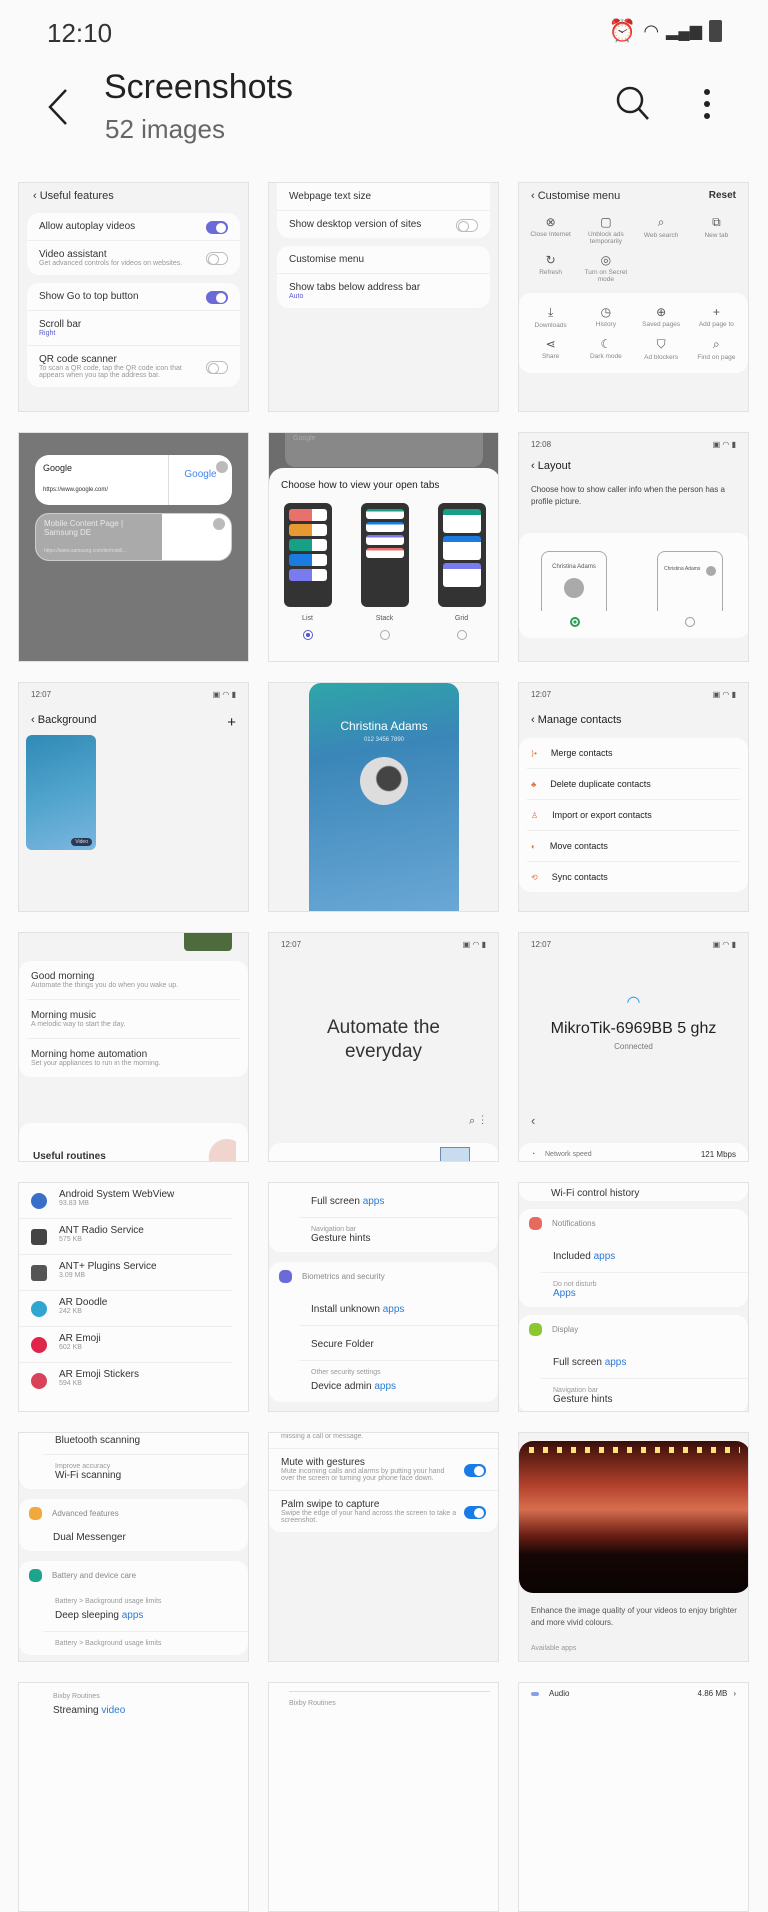  I want to click on app-name: ANT Radio Service, so click(101, 1230).